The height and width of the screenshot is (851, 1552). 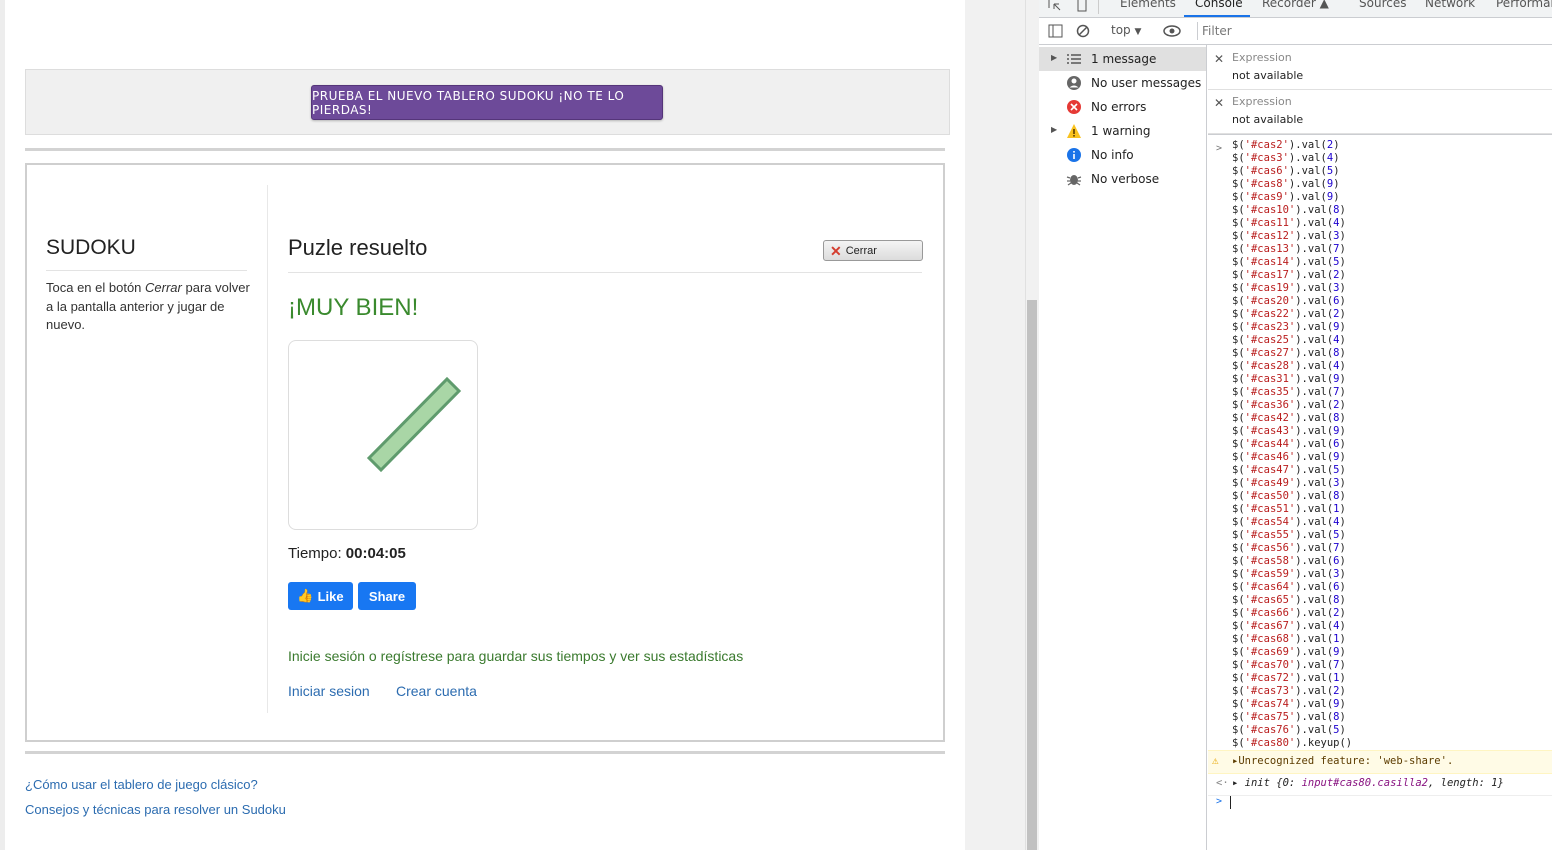 I want to click on sidebar-item-verbose: No verbose, so click(x=1122, y=179).